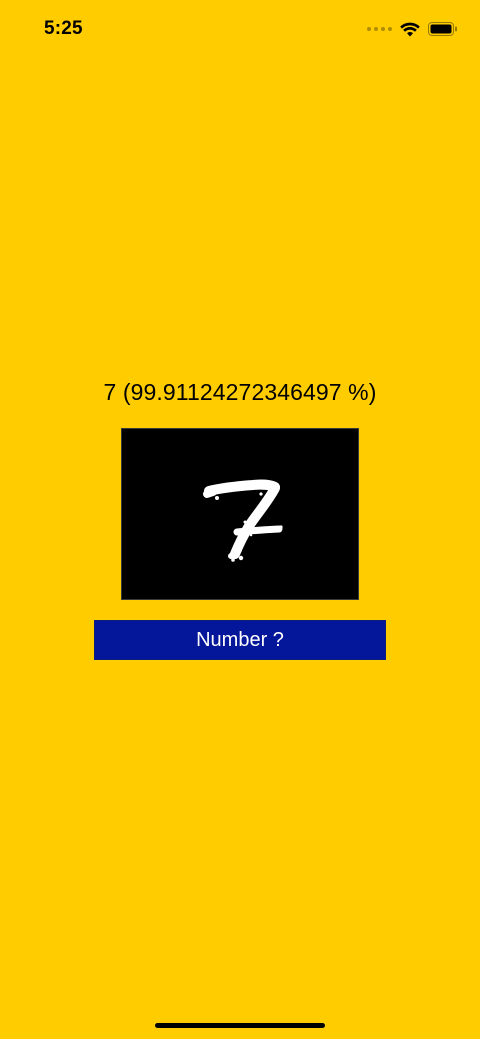 The width and height of the screenshot is (480, 1039). I want to click on home-indicator, so click(240, 1025).